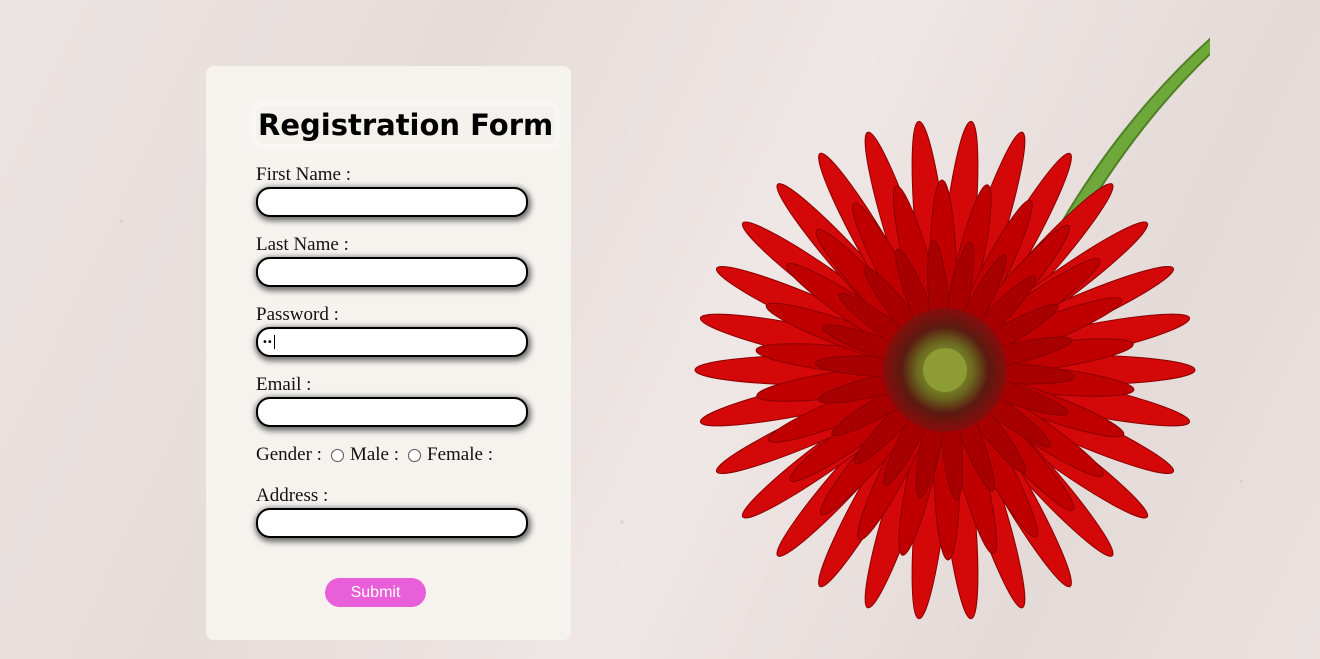 Image resolution: width=1320 pixels, height=659 pixels. What do you see at coordinates (392, 272) in the screenshot?
I see `last-name-input` at bounding box center [392, 272].